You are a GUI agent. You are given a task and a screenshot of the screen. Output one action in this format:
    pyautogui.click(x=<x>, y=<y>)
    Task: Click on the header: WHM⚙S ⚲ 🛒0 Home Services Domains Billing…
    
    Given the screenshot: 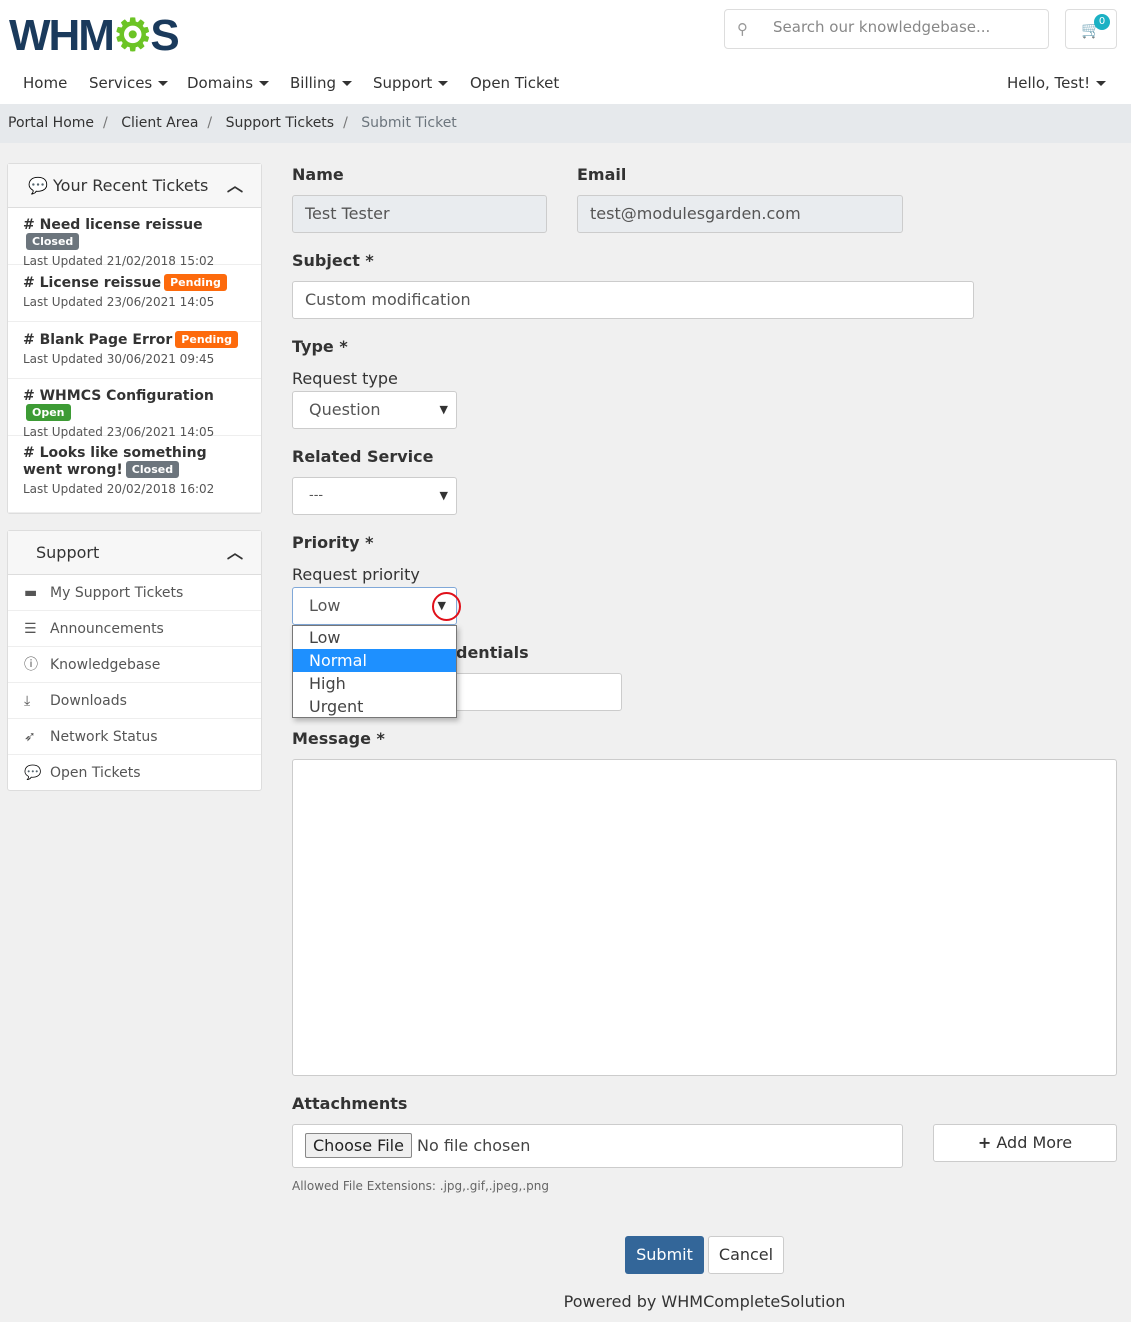 What is the action you would take?
    pyautogui.click(x=565, y=52)
    